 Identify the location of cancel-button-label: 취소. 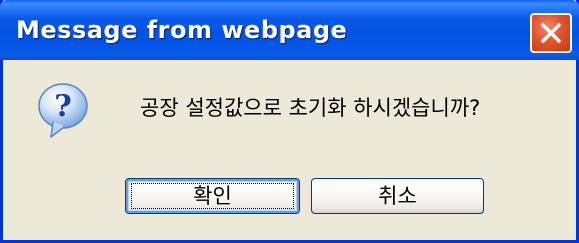
(397, 196).